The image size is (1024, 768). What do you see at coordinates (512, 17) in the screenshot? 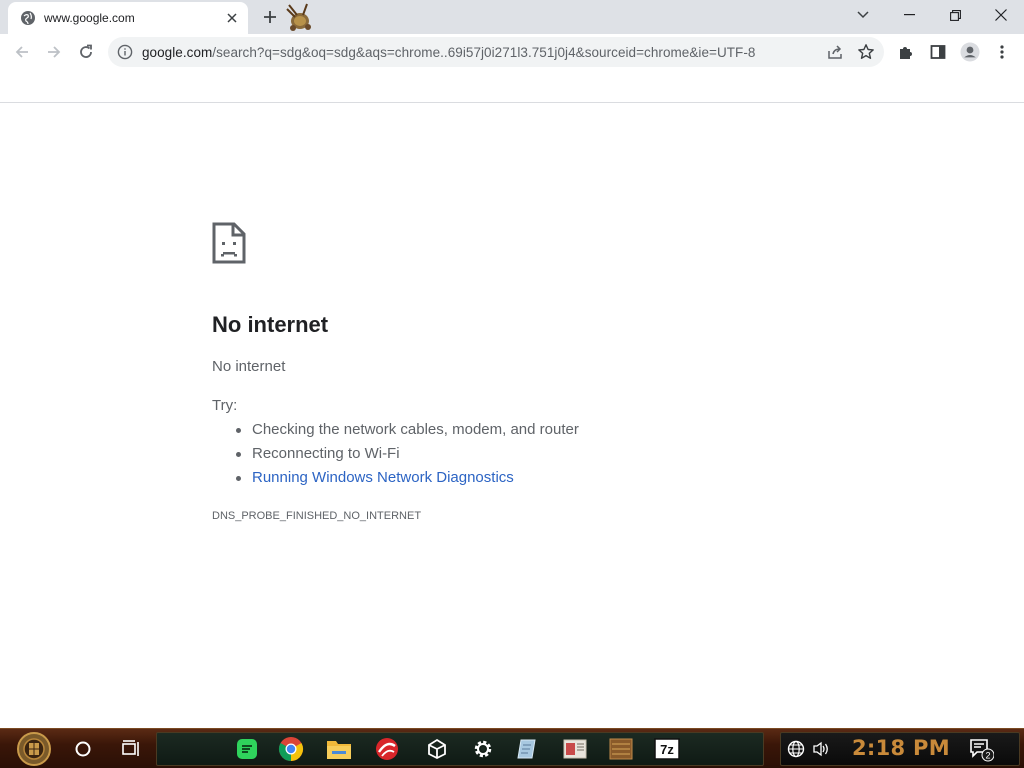
I see `tab-strip: www.google.com` at bounding box center [512, 17].